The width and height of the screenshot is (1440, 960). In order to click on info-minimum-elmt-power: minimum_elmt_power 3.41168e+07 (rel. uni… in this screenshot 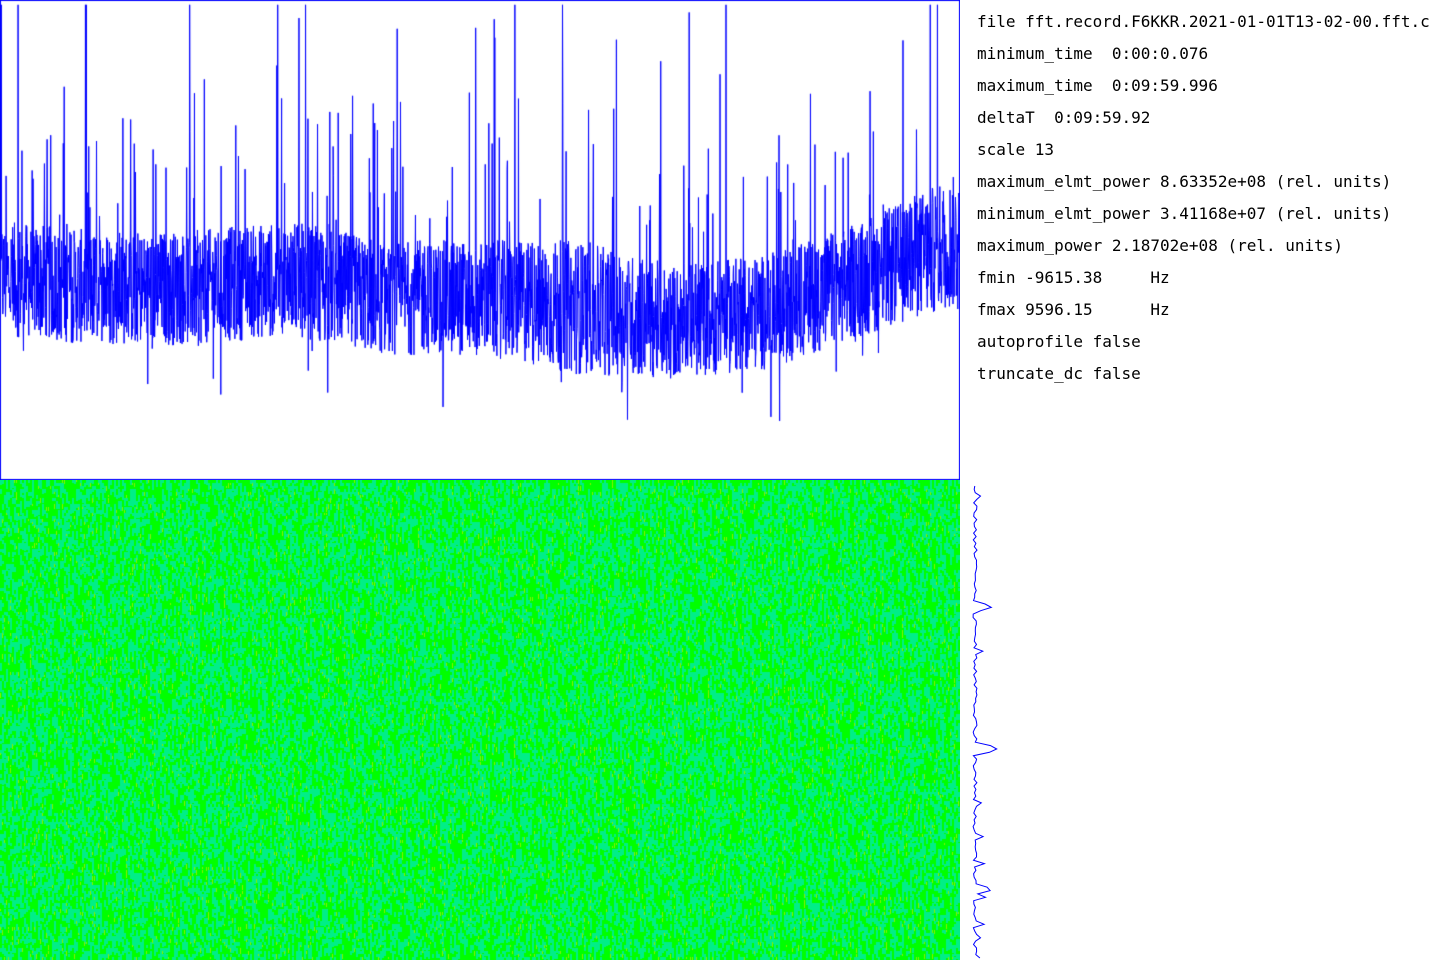, I will do `click(1184, 213)`.